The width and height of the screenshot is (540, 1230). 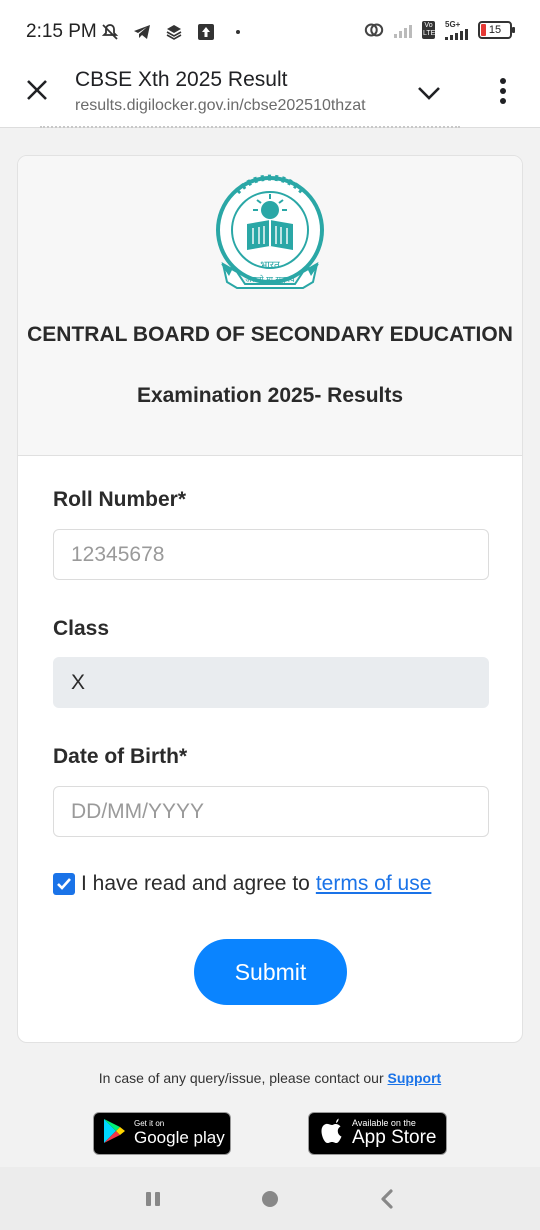 What do you see at coordinates (270, 395) in the screenshot?
I see `exam-title: Examination 2025- Results` at bounding box center [270, 395].